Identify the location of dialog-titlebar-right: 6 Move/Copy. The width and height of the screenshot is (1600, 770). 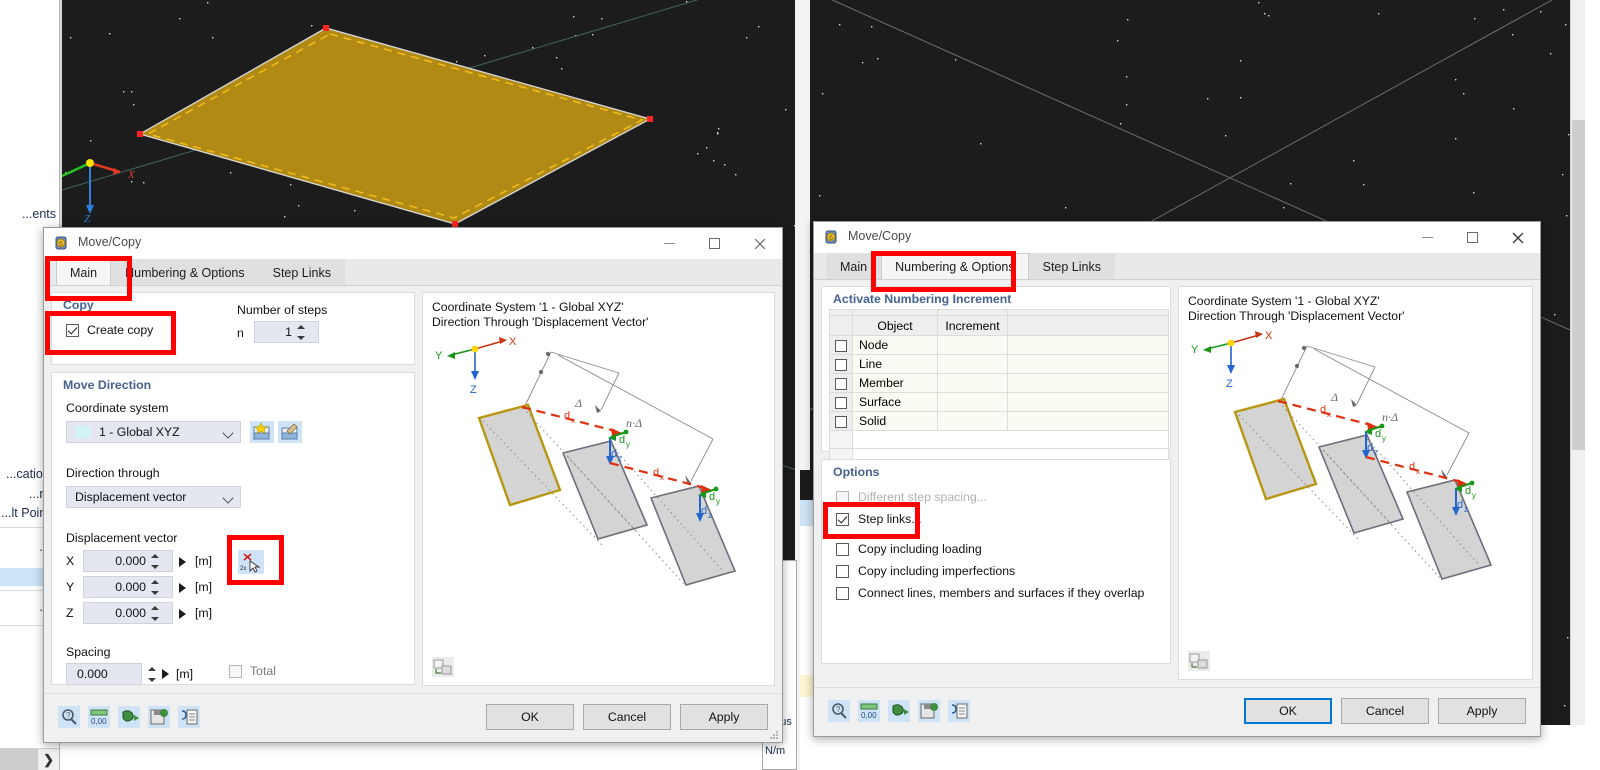
(1177, 237).